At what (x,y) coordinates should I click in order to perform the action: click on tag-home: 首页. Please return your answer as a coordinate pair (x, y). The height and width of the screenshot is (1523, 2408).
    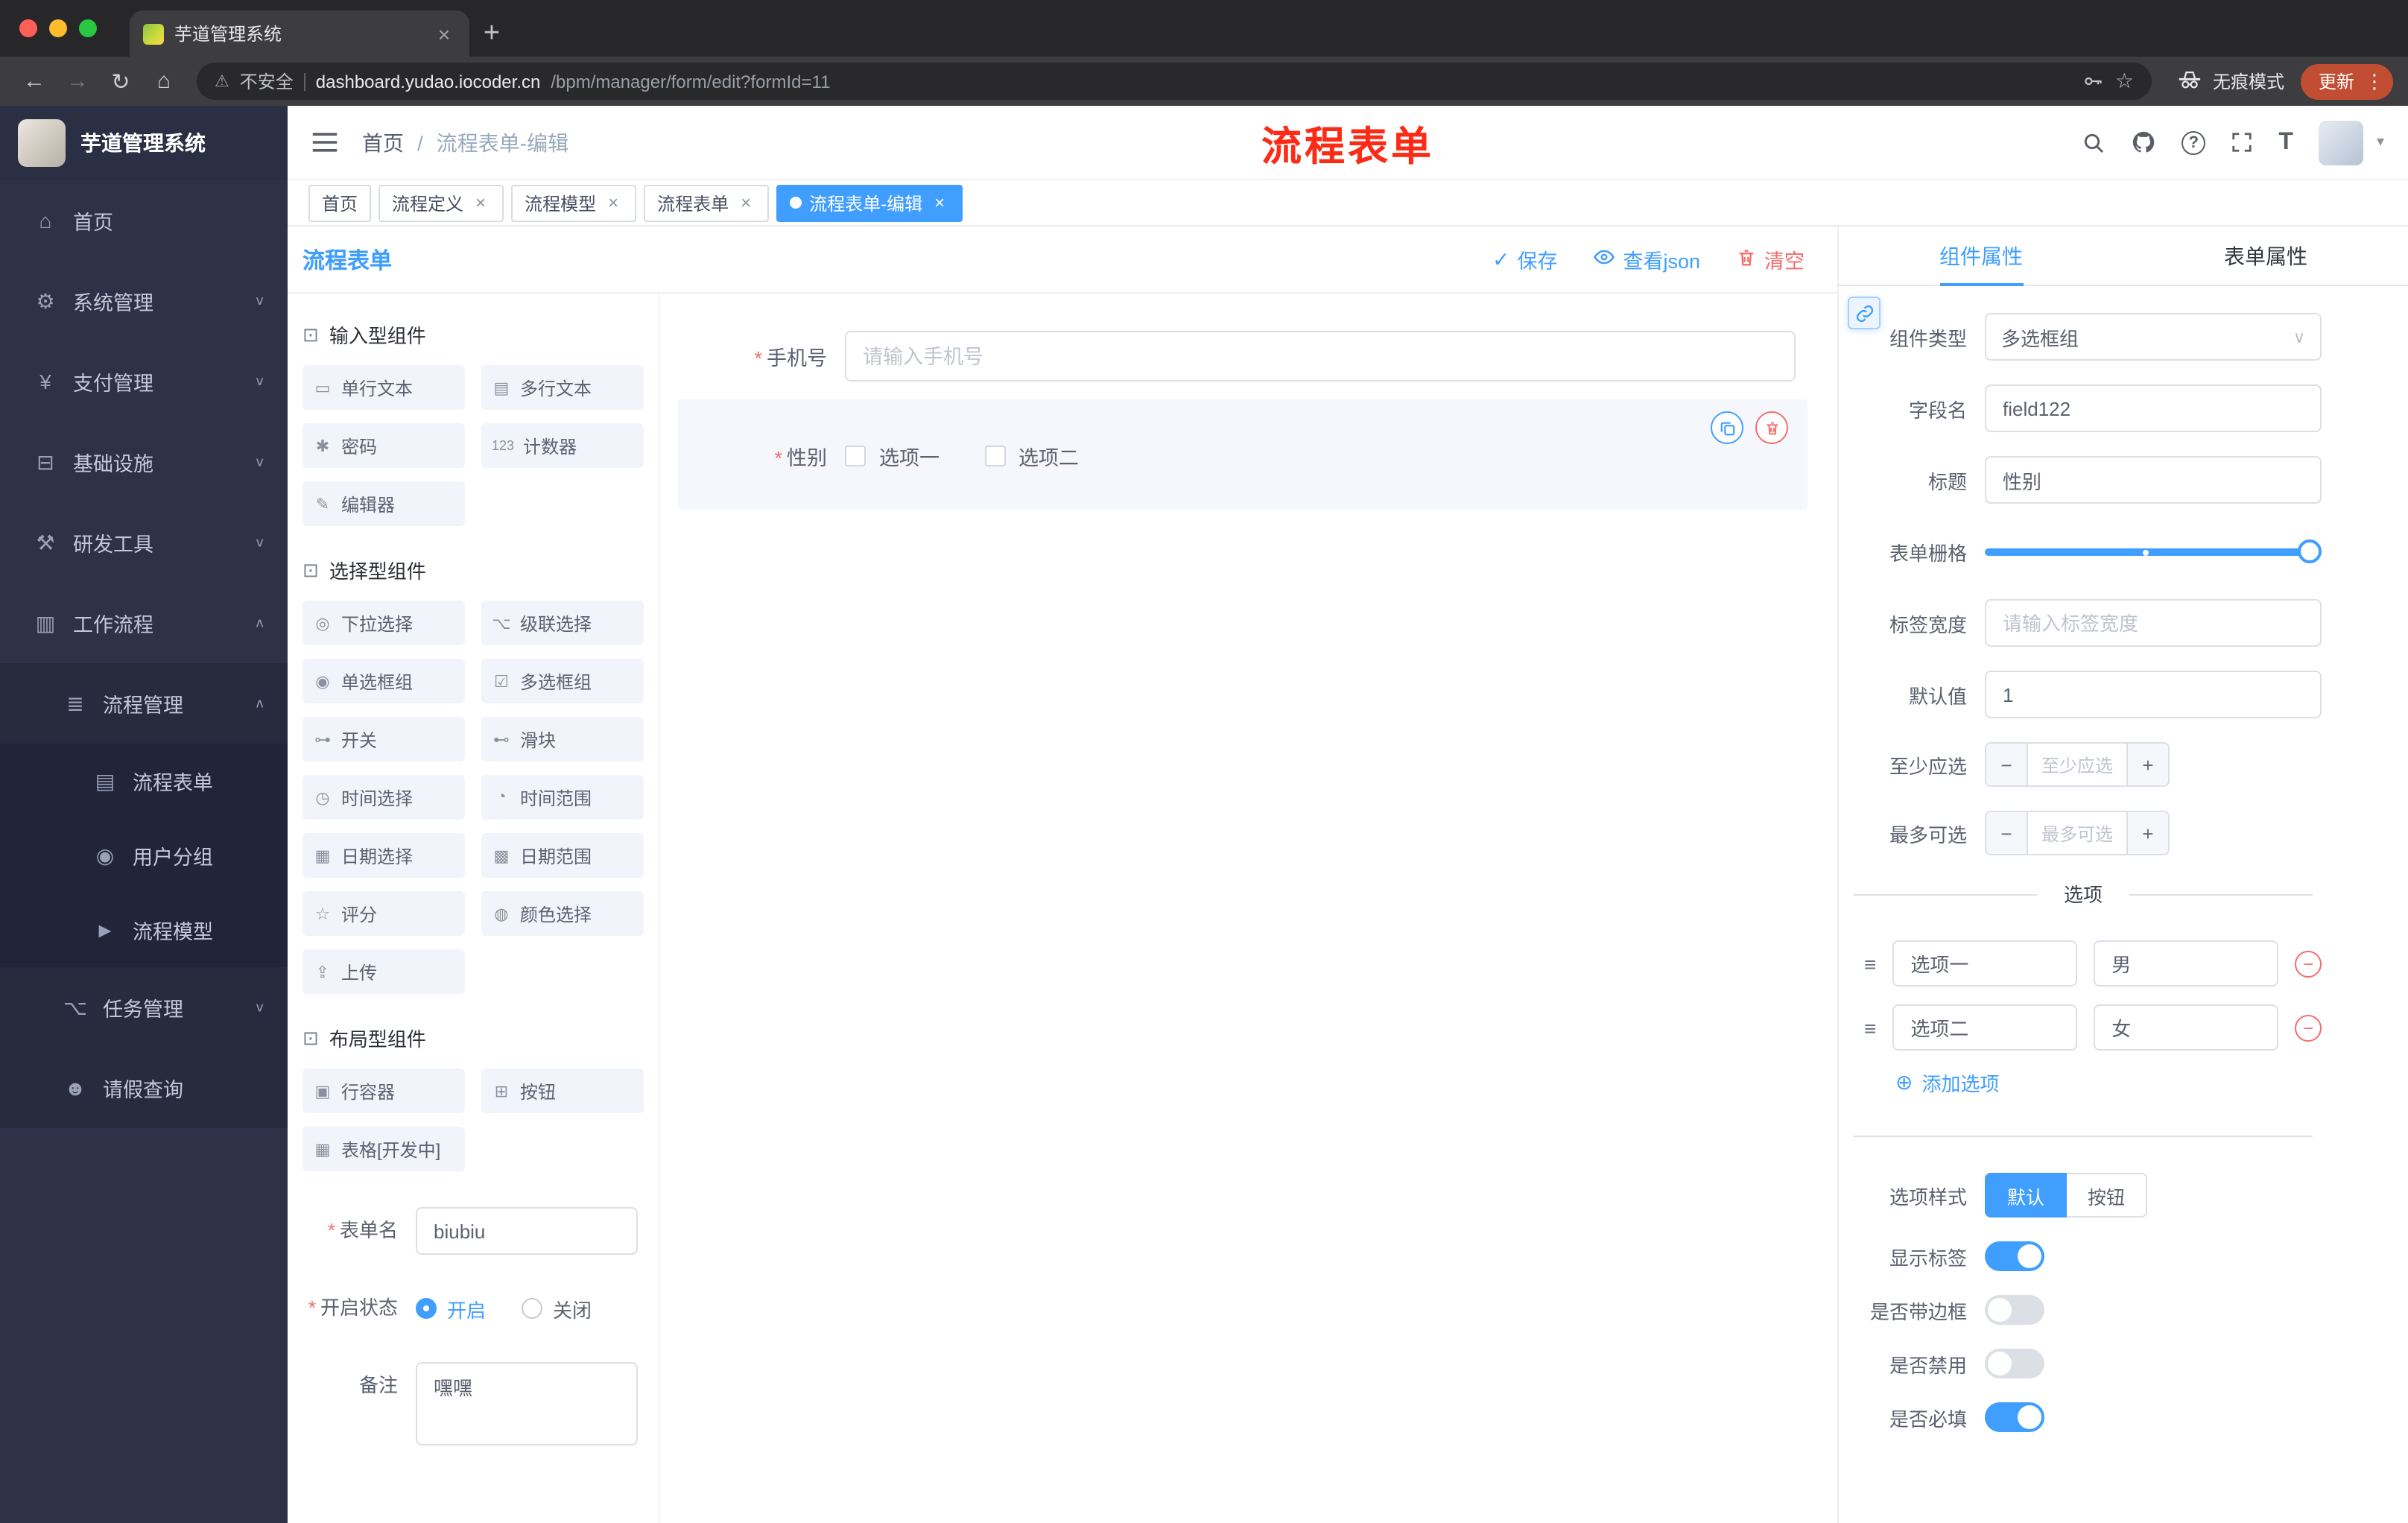
    Looking at the image, I should click on (340, 202).